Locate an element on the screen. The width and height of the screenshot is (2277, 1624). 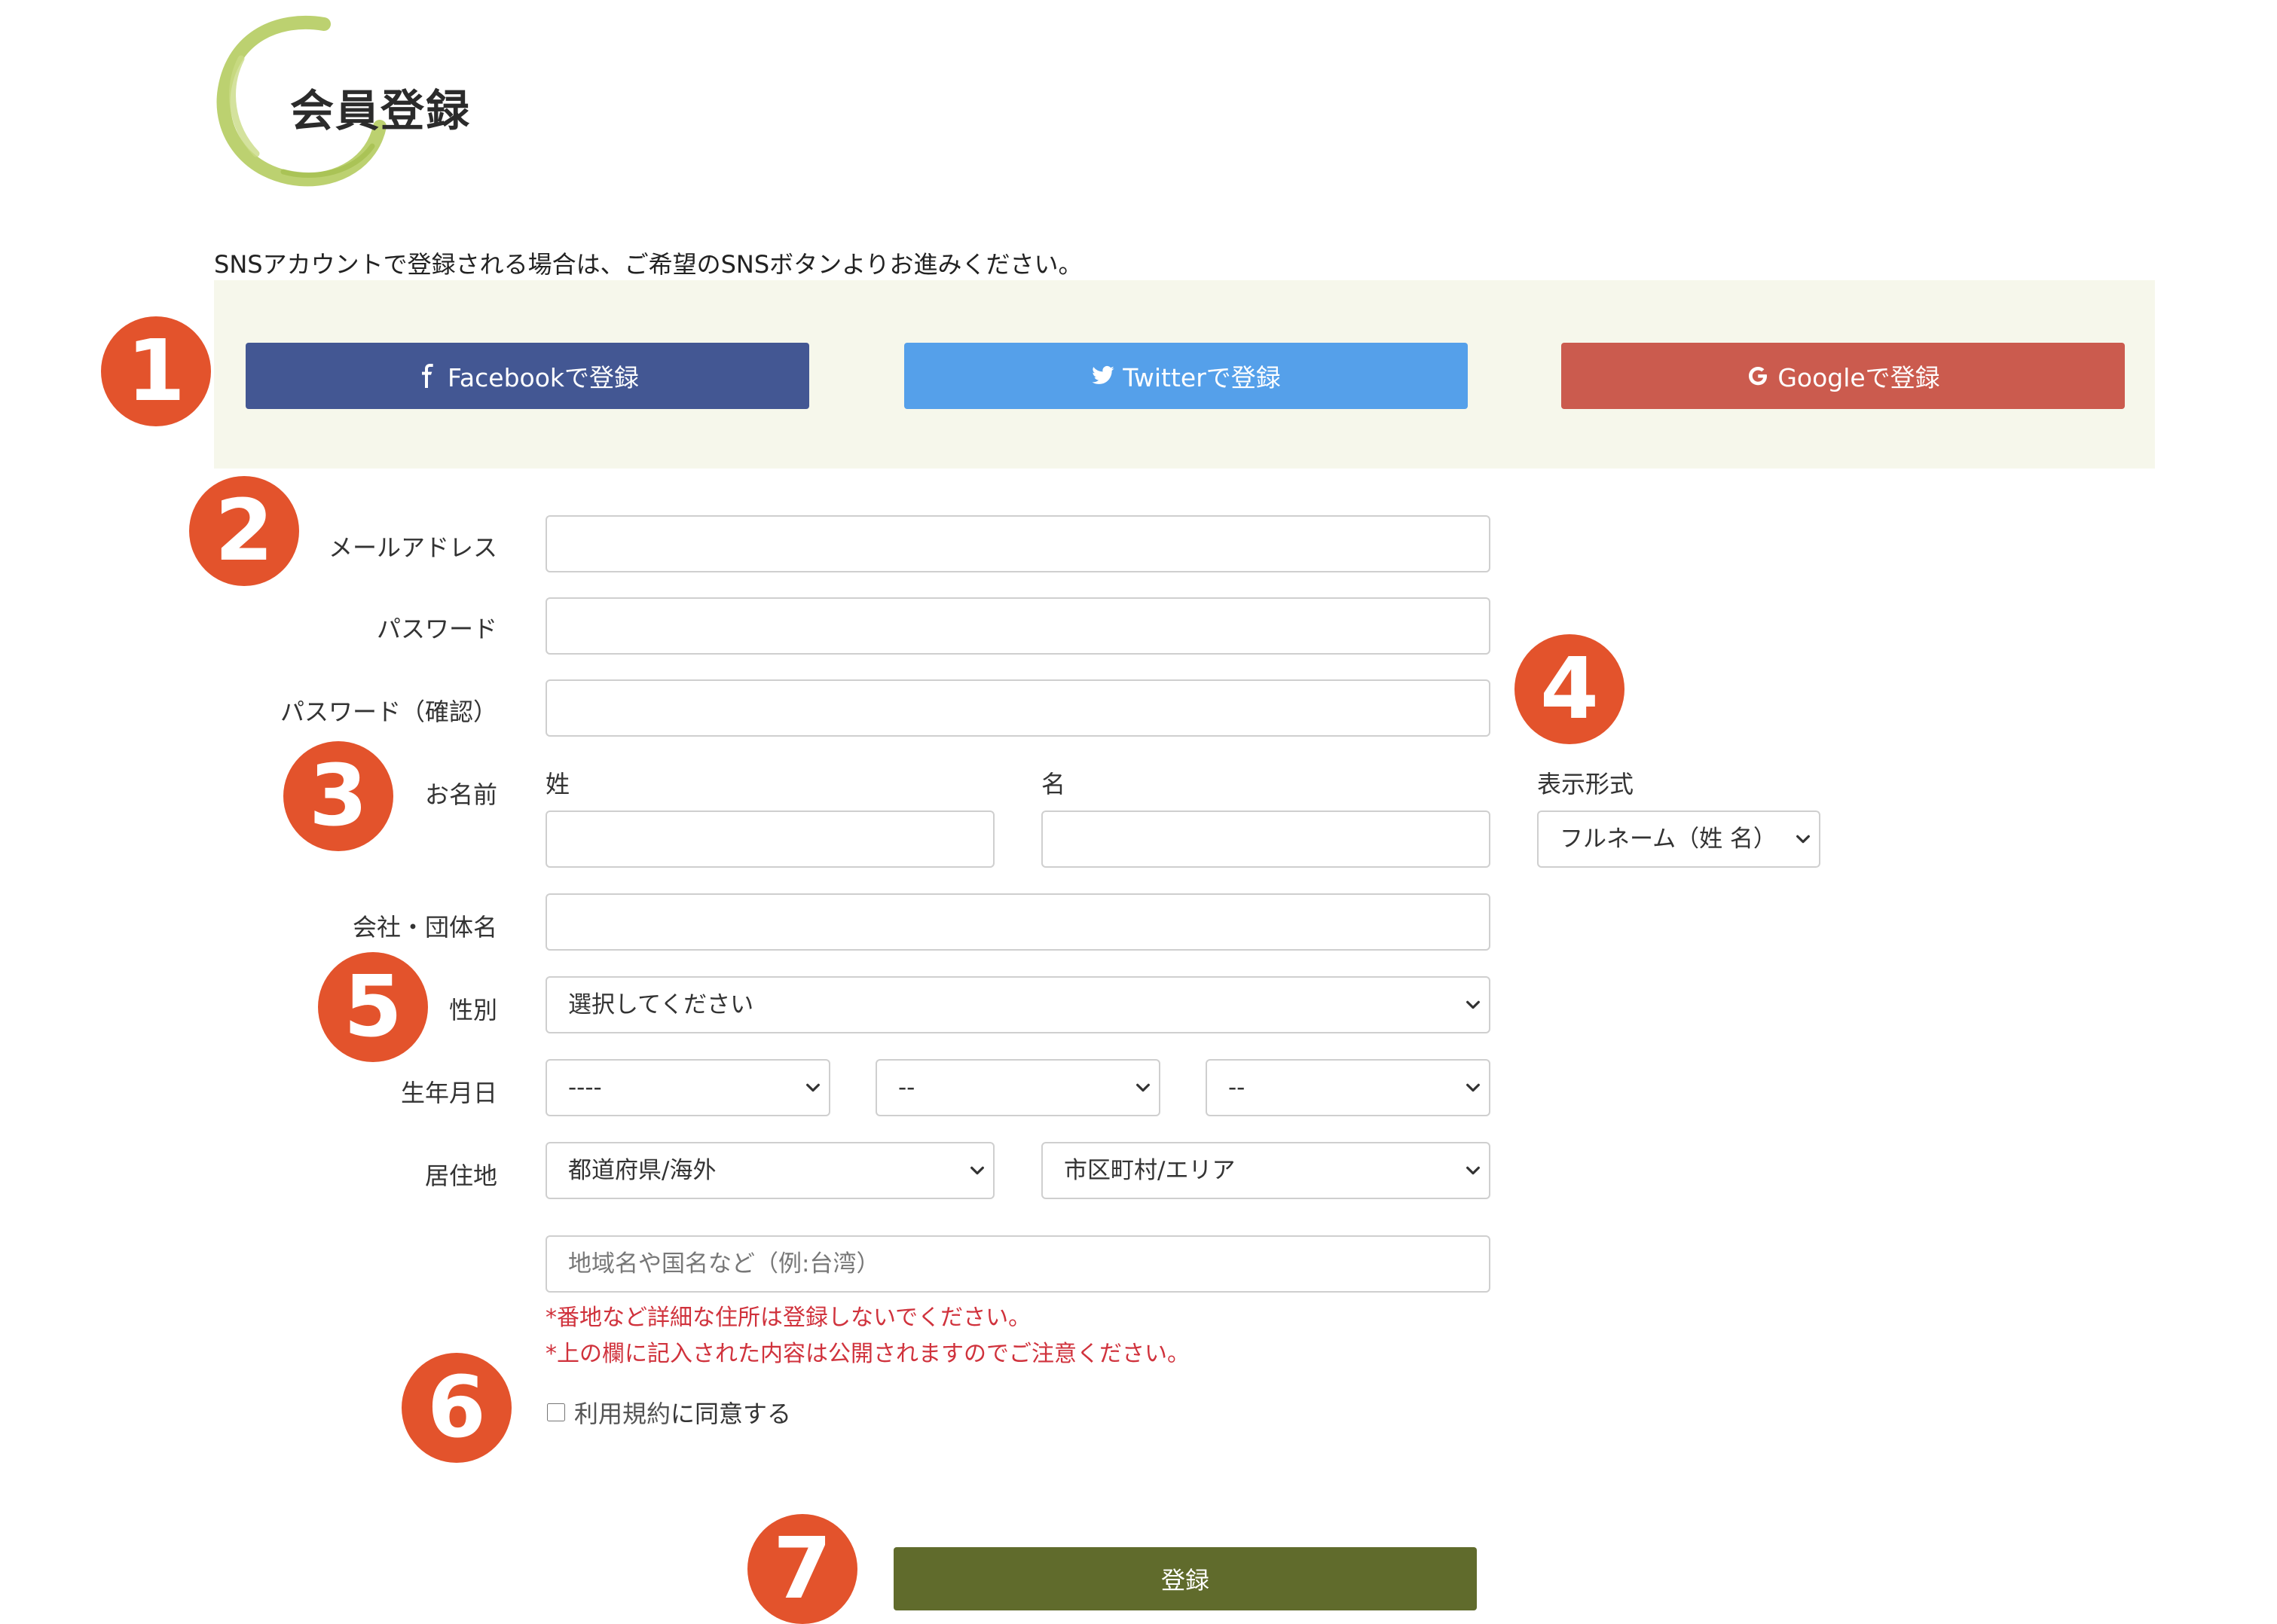
facebook-register-label: Facebookで登録 is located at coordinates (543, 378).